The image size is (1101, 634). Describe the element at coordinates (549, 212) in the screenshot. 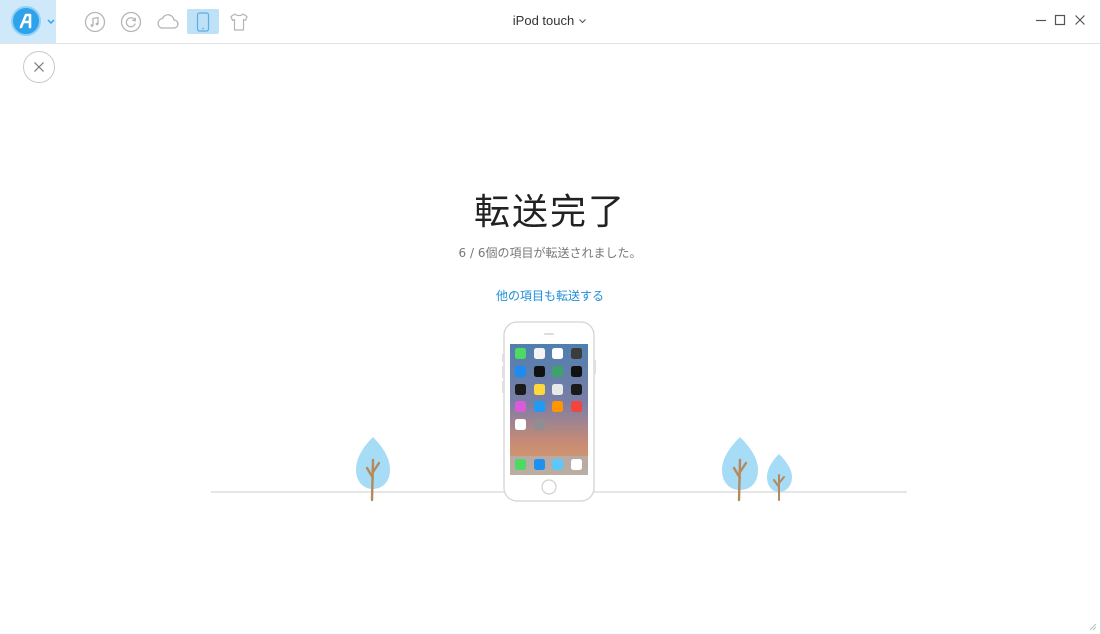

I see `page-title: 転送完了` at that location.